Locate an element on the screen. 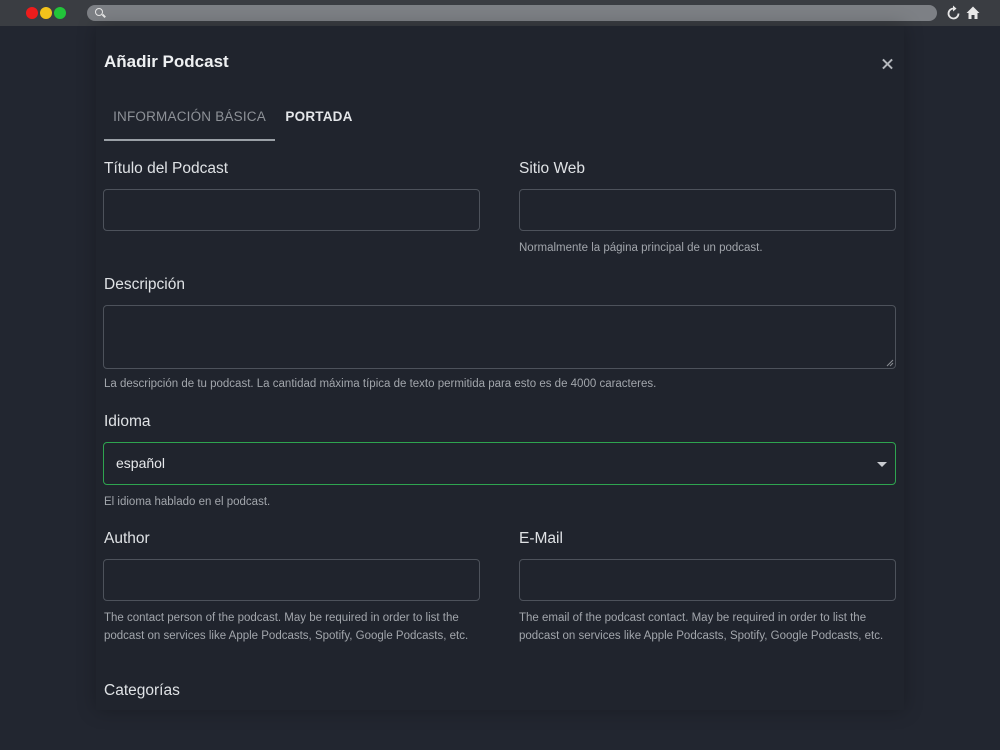  language-selected-value: español is located at coordinates (141, 463).